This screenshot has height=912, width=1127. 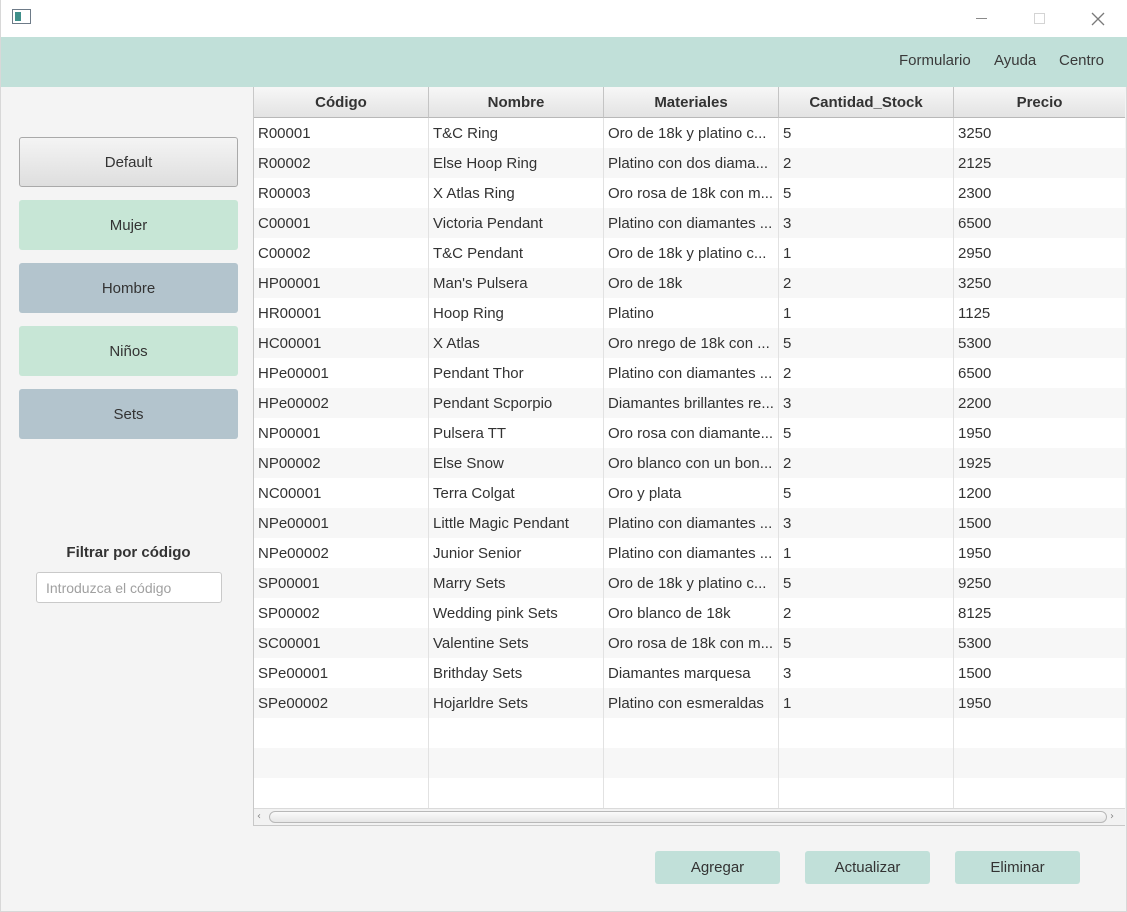 I want to click on table-cell: Platino, so click(x=691, y=313).